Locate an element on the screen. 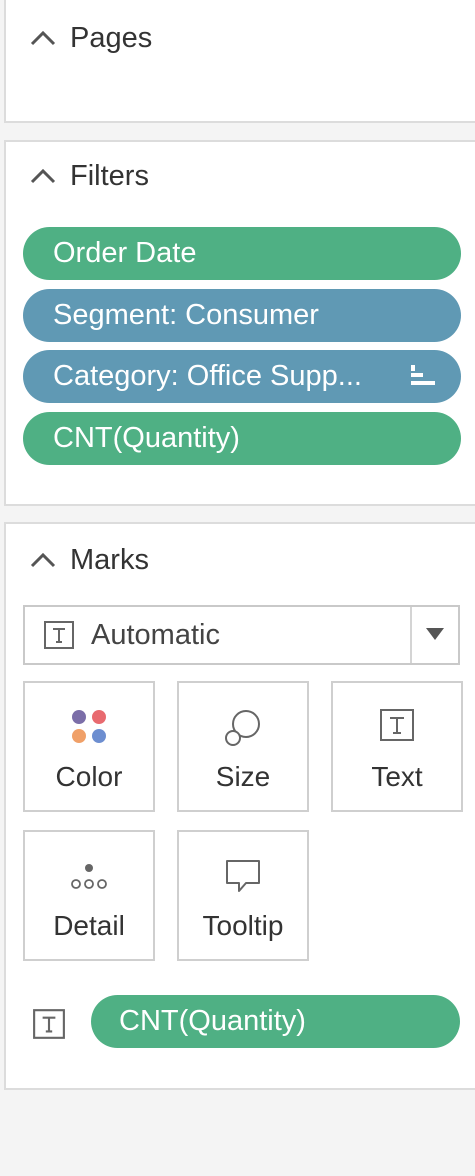  marks-field-pill-label: CNT(Quantity) is located at coordinates (212, 1021).